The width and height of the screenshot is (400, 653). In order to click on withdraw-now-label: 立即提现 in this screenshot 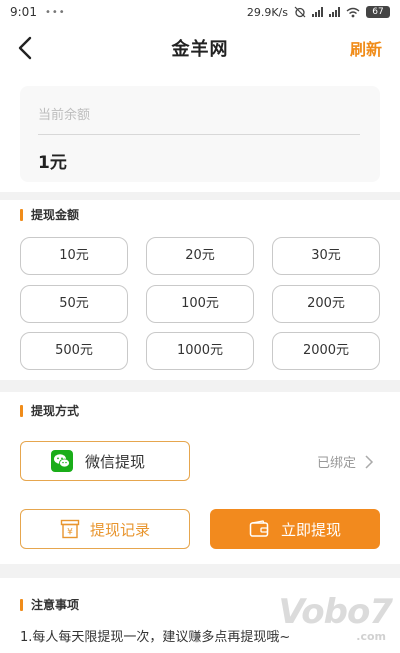, I will do `click(310, 529)`.